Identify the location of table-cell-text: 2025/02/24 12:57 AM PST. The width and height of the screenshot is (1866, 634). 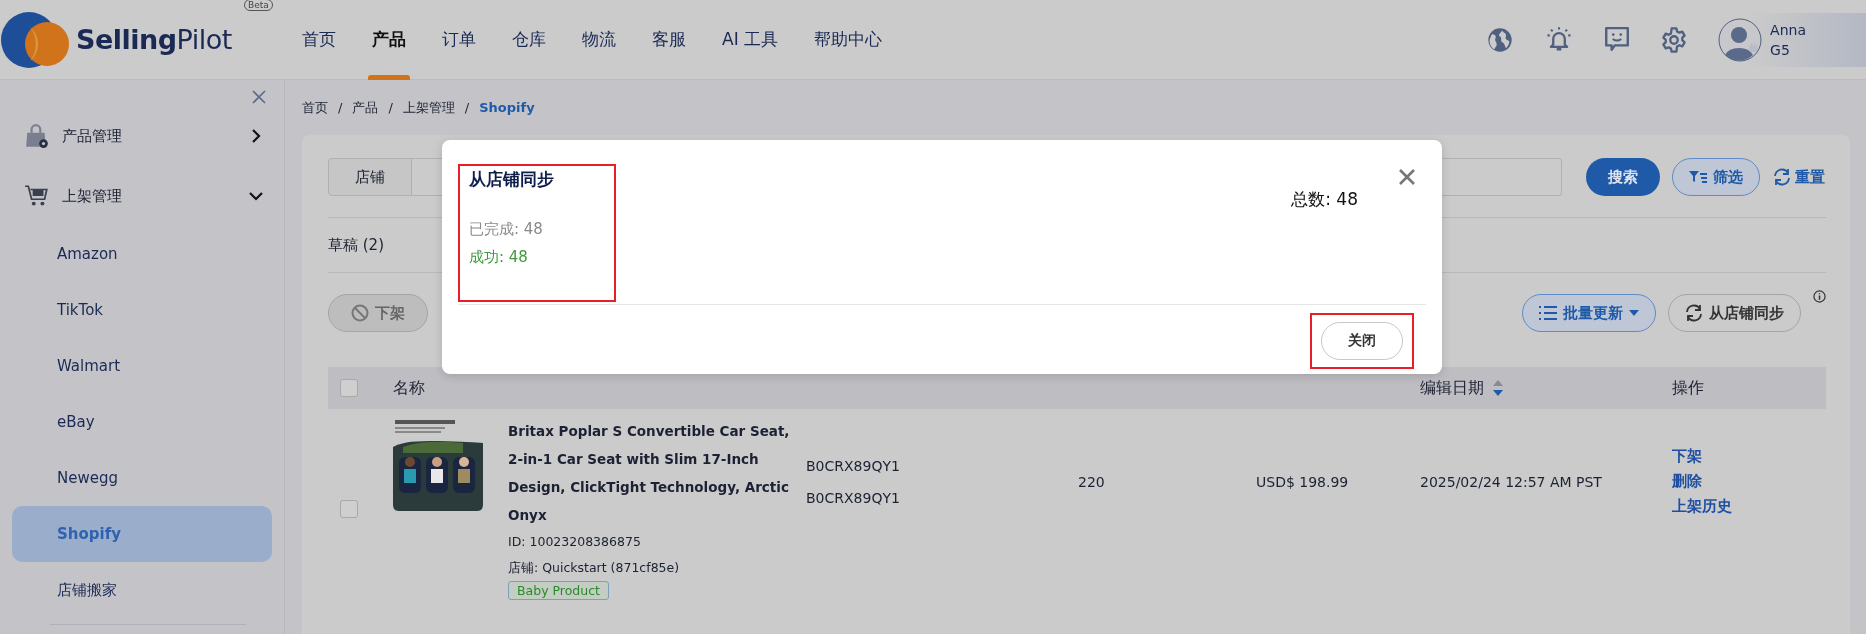
(1511, 481).